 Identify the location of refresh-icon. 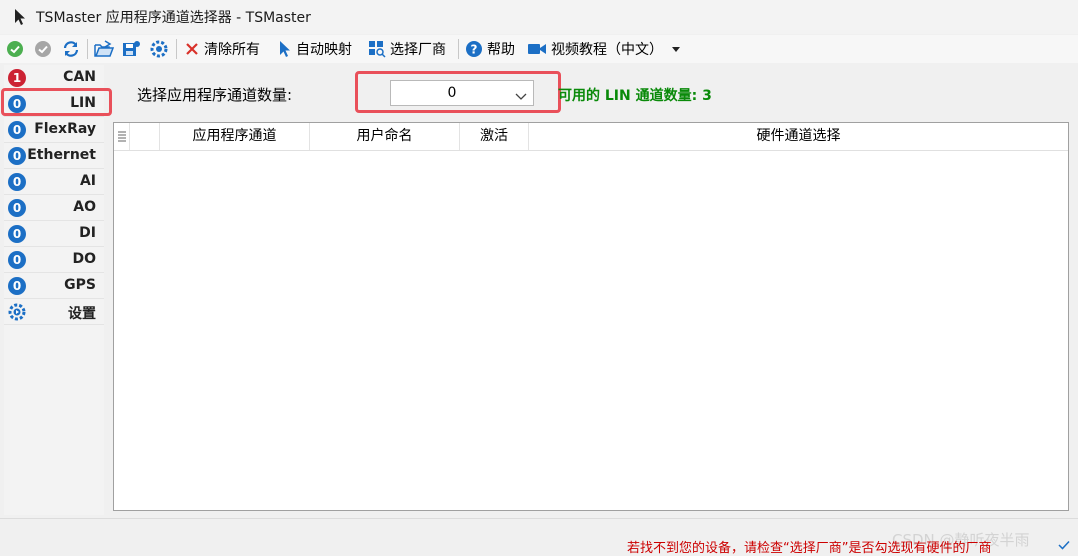
(71, 49).